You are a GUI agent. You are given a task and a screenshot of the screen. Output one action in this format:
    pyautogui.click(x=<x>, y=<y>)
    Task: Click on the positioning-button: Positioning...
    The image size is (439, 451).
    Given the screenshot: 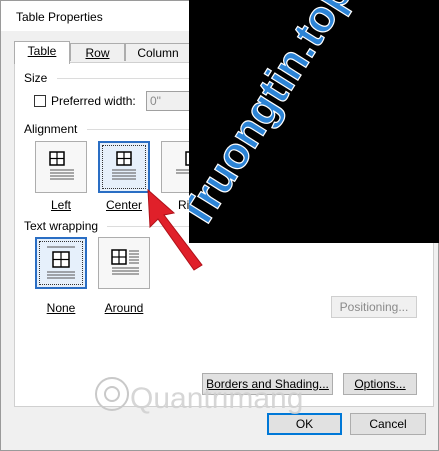 What is the action you would take?
    pyautogui.click(x=374, y=307)
    